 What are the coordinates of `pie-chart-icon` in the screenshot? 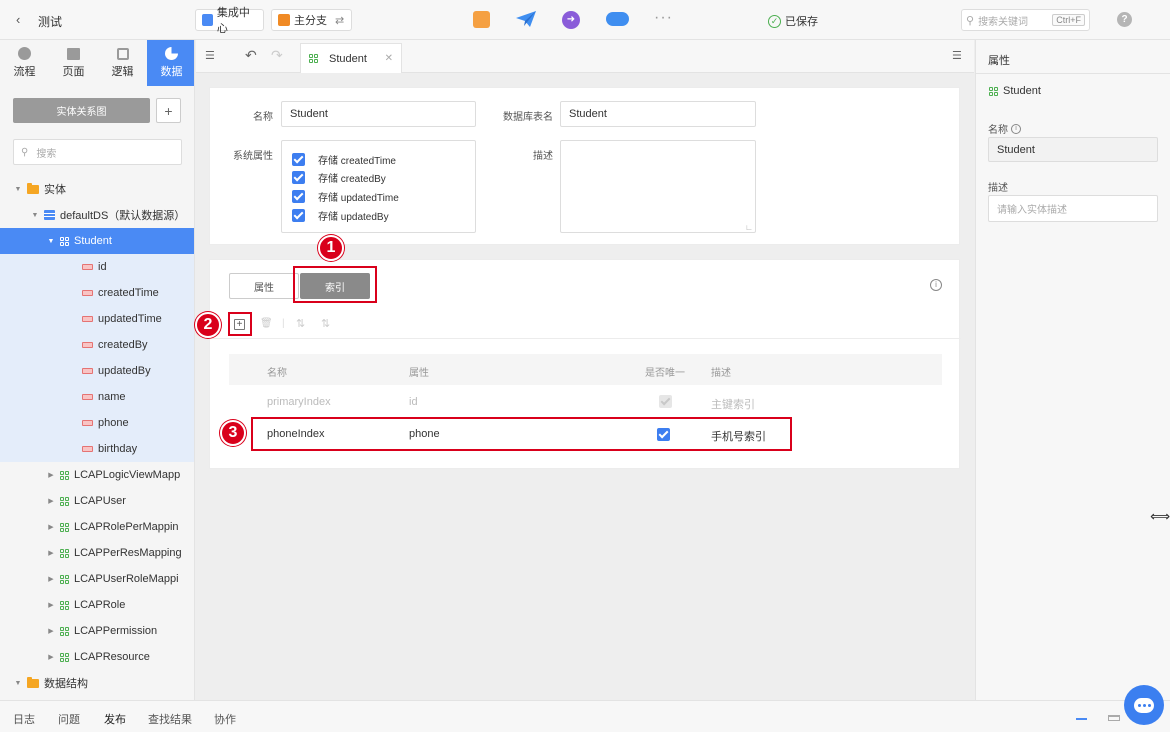 It's located at (171, 53).